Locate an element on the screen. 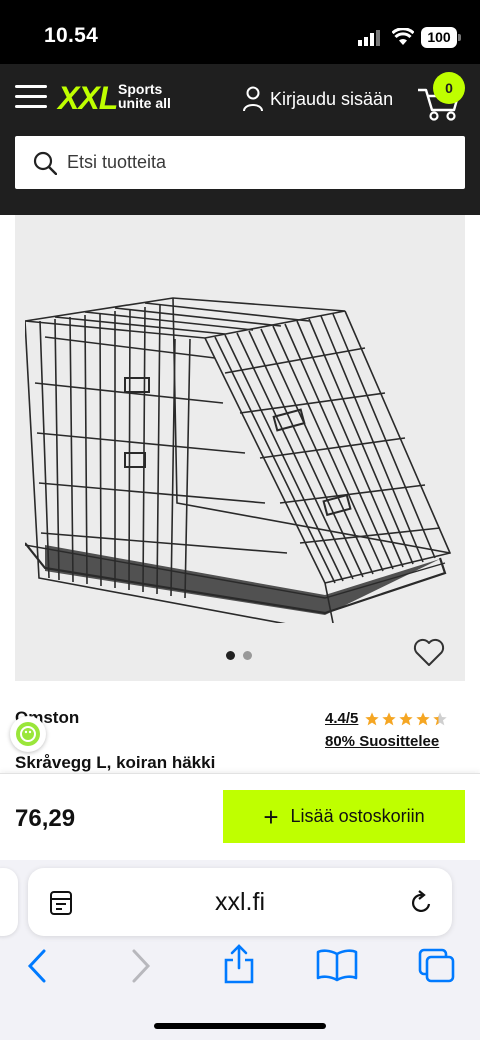  cart-count-badge: 0 is located at coordinates (449, 88).